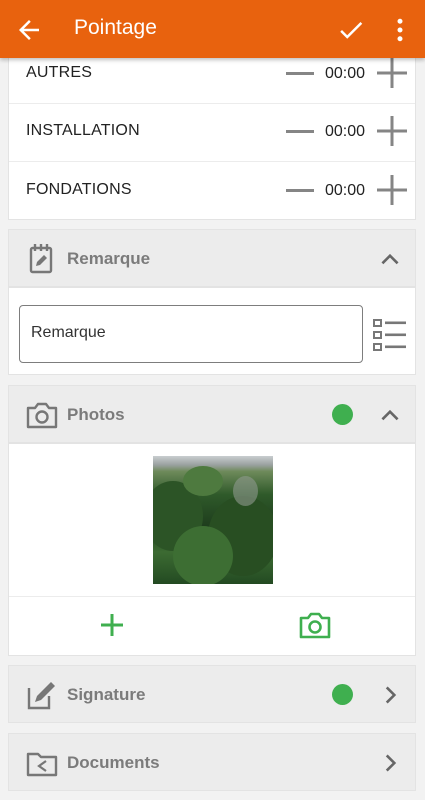  I want to click on time-row-label: FONDATIONS, so click(79, 189).